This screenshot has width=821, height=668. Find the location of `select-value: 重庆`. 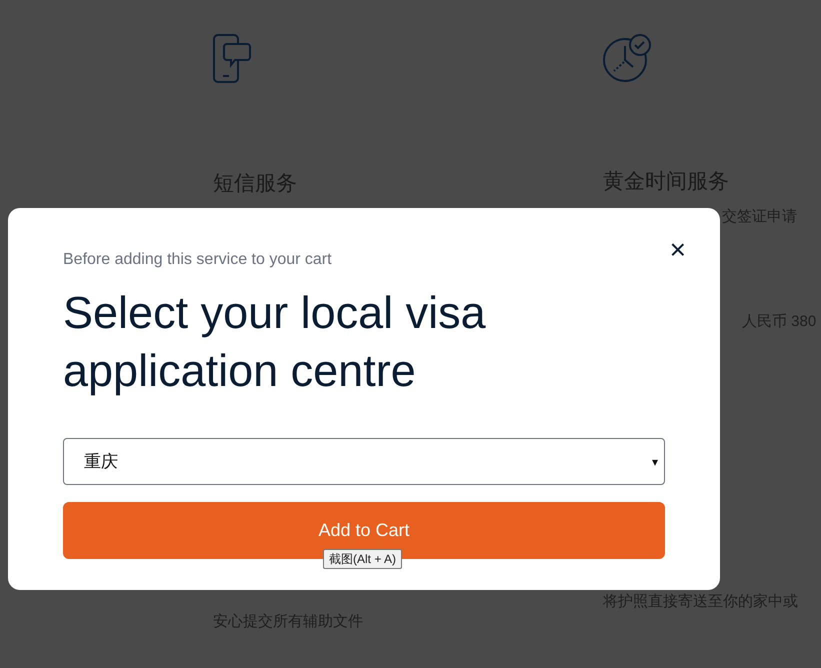

select-value: 重庆 is located at coordinates (101, 461).